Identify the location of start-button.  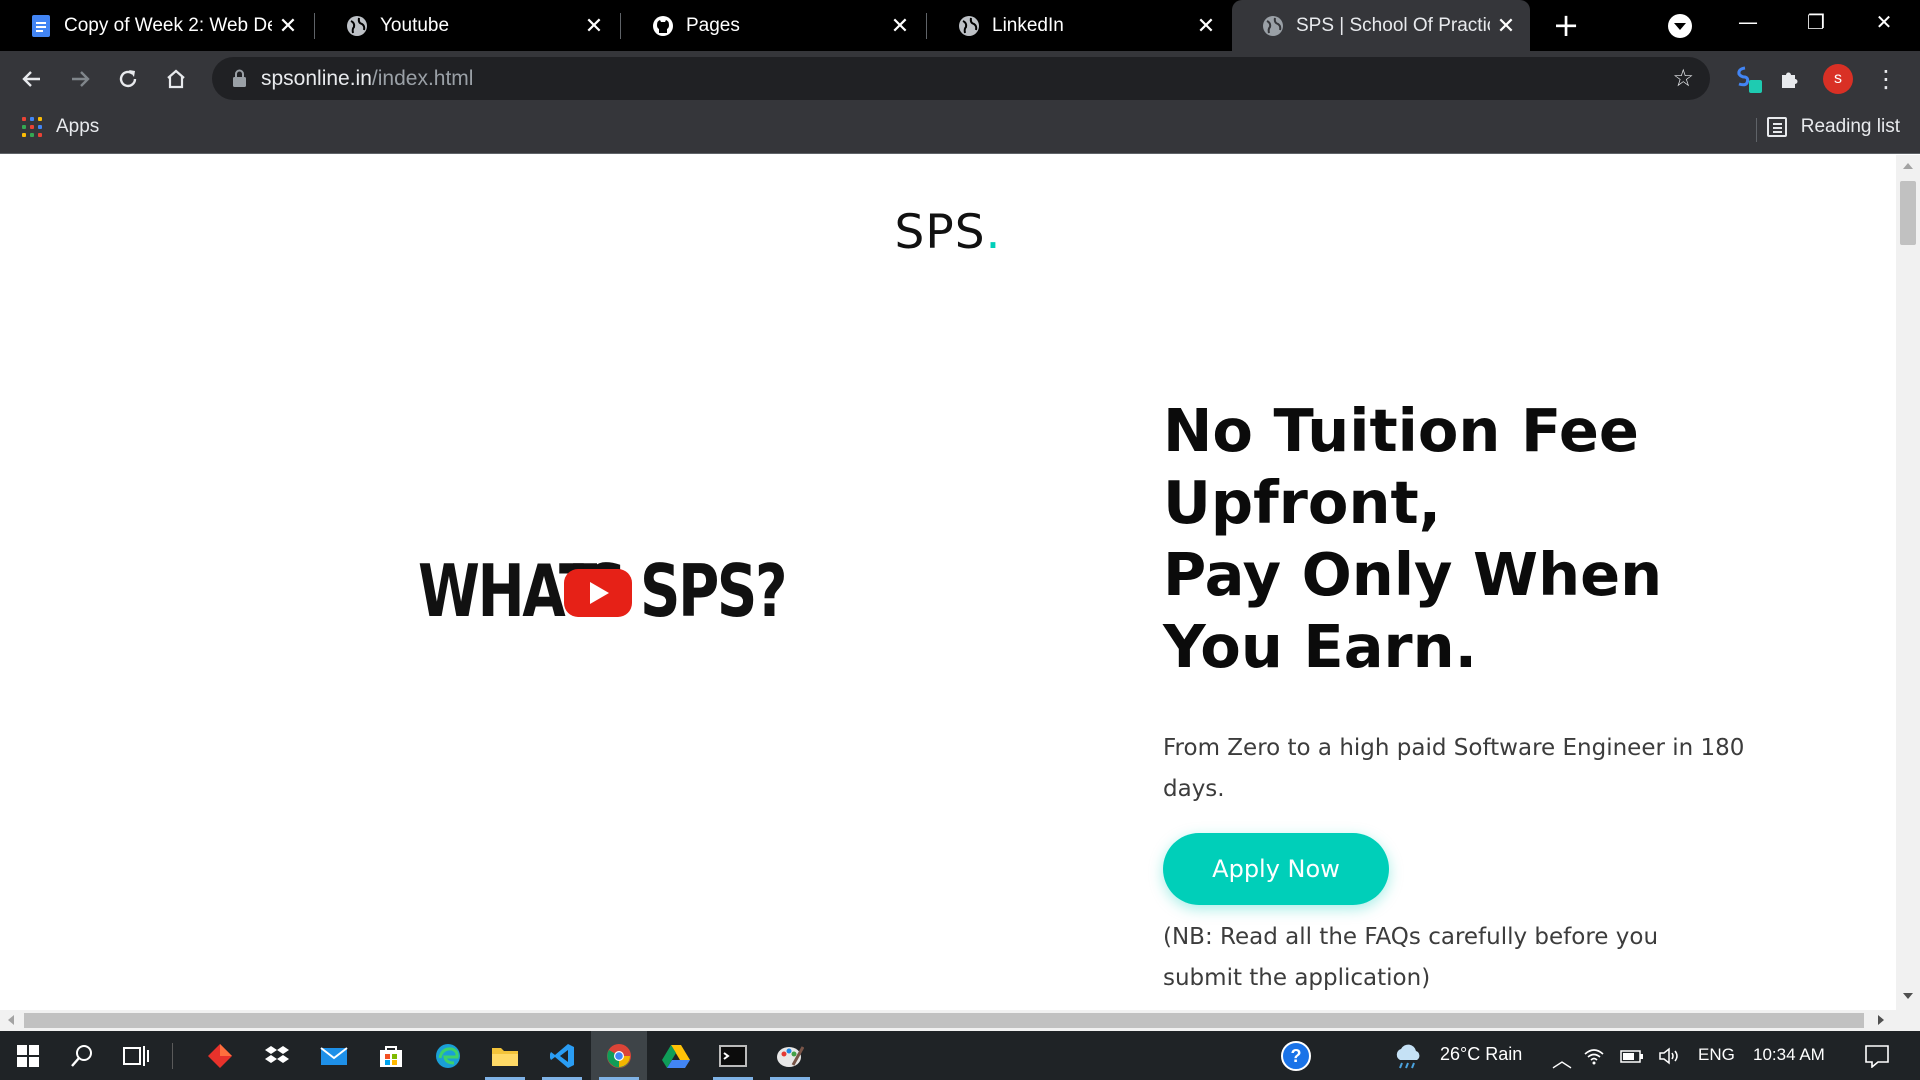
(28, 1055).